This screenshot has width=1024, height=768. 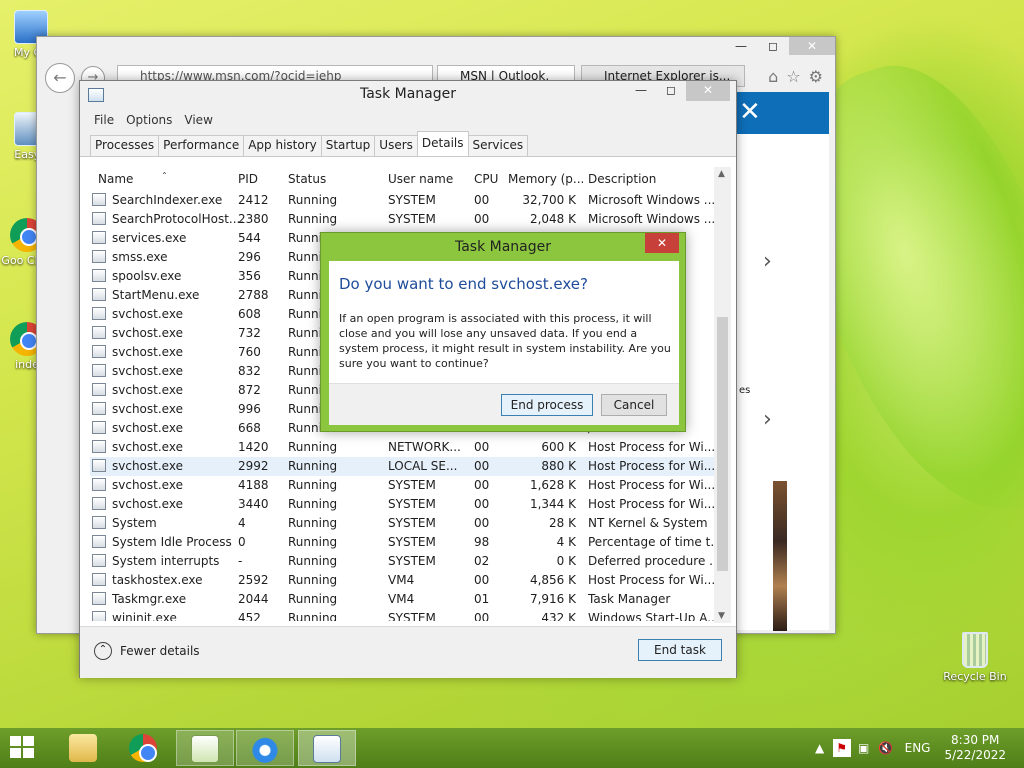 What do you see at coordinates (622, 179) in the screenshot?
I see `column-description: Description` at bounding box center [622, 179].